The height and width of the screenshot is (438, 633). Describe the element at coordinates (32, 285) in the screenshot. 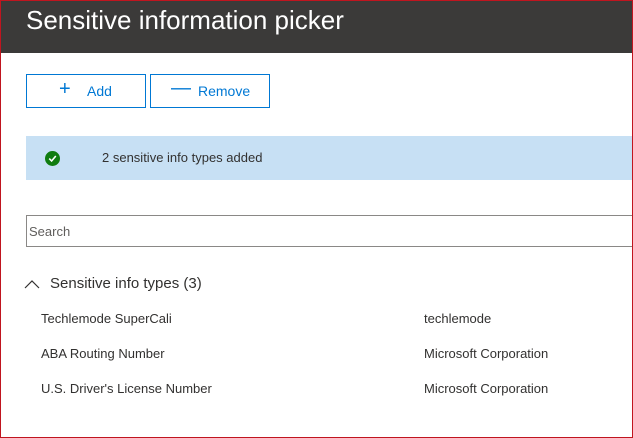

I see `chevron-up-icon` at that location.